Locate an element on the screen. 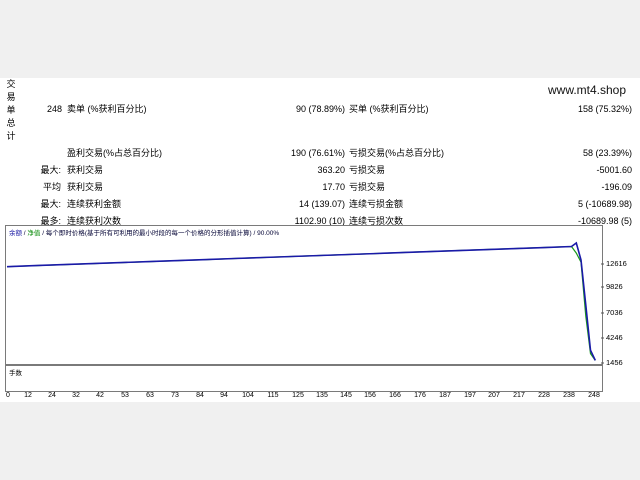 This screenshot has height=480, width=640. x-tick-label: 32 is located at coordinates (76, 395).